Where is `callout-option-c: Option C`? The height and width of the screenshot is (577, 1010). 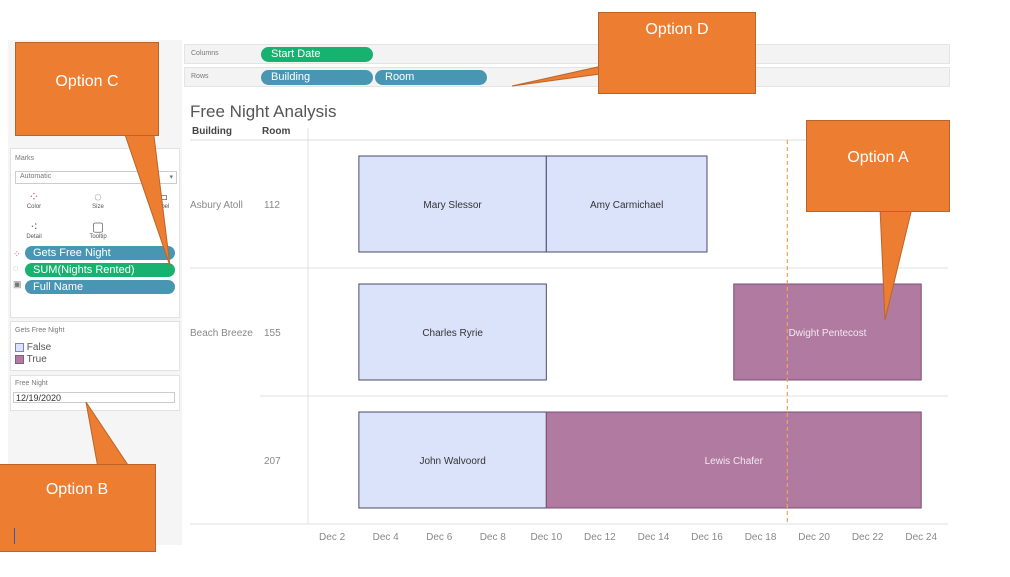 callout-option-c: Option C is located at coordinates (87, 89).